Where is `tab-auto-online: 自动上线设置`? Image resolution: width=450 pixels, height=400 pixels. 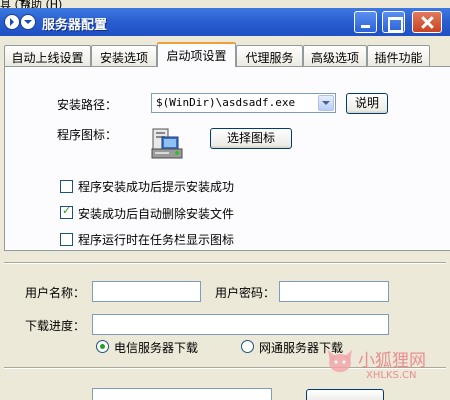 tab-auto-online: 自动上线设置 is located at coordinates (47, 55).